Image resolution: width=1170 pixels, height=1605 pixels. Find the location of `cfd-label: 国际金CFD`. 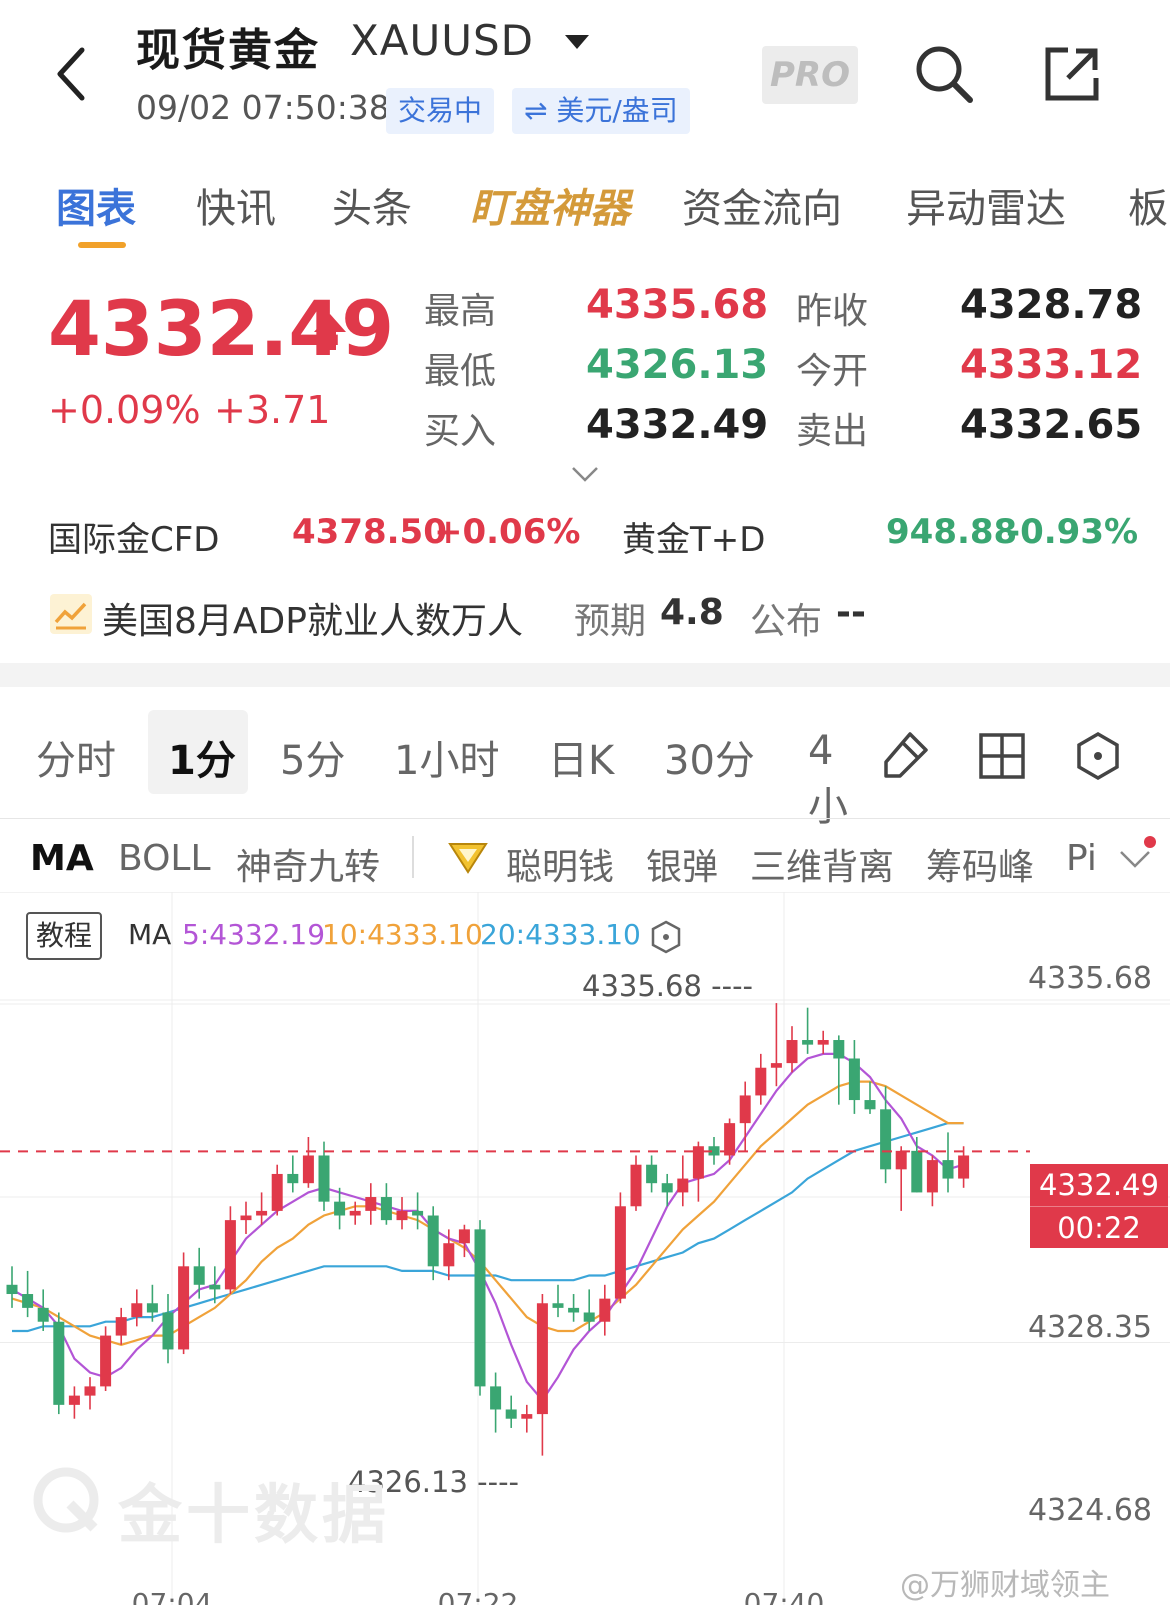

cfd-label: 国际金CFD is located at coordinates (133, 536).